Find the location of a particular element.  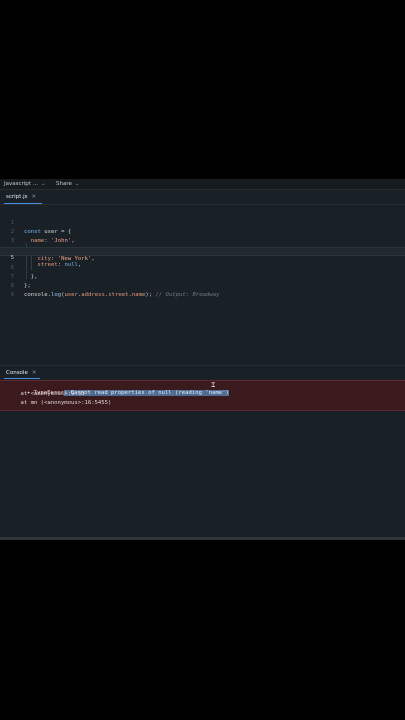

console-tab-label: Console is located at coordinates (17, 373).